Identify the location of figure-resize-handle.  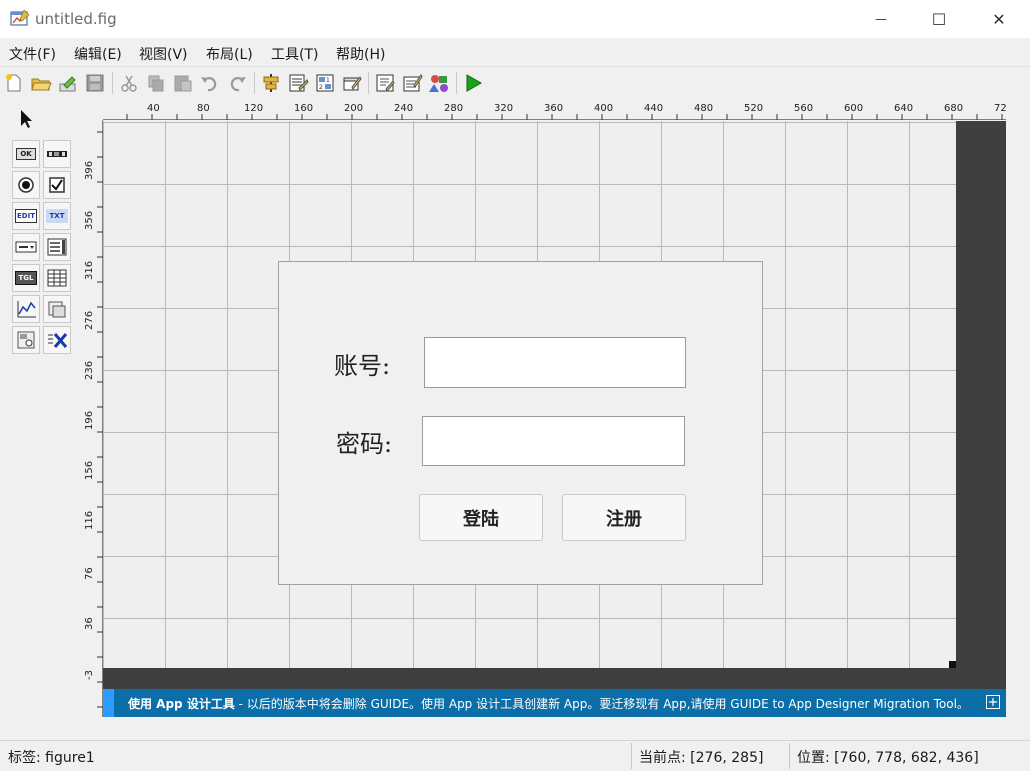
(952, 664).